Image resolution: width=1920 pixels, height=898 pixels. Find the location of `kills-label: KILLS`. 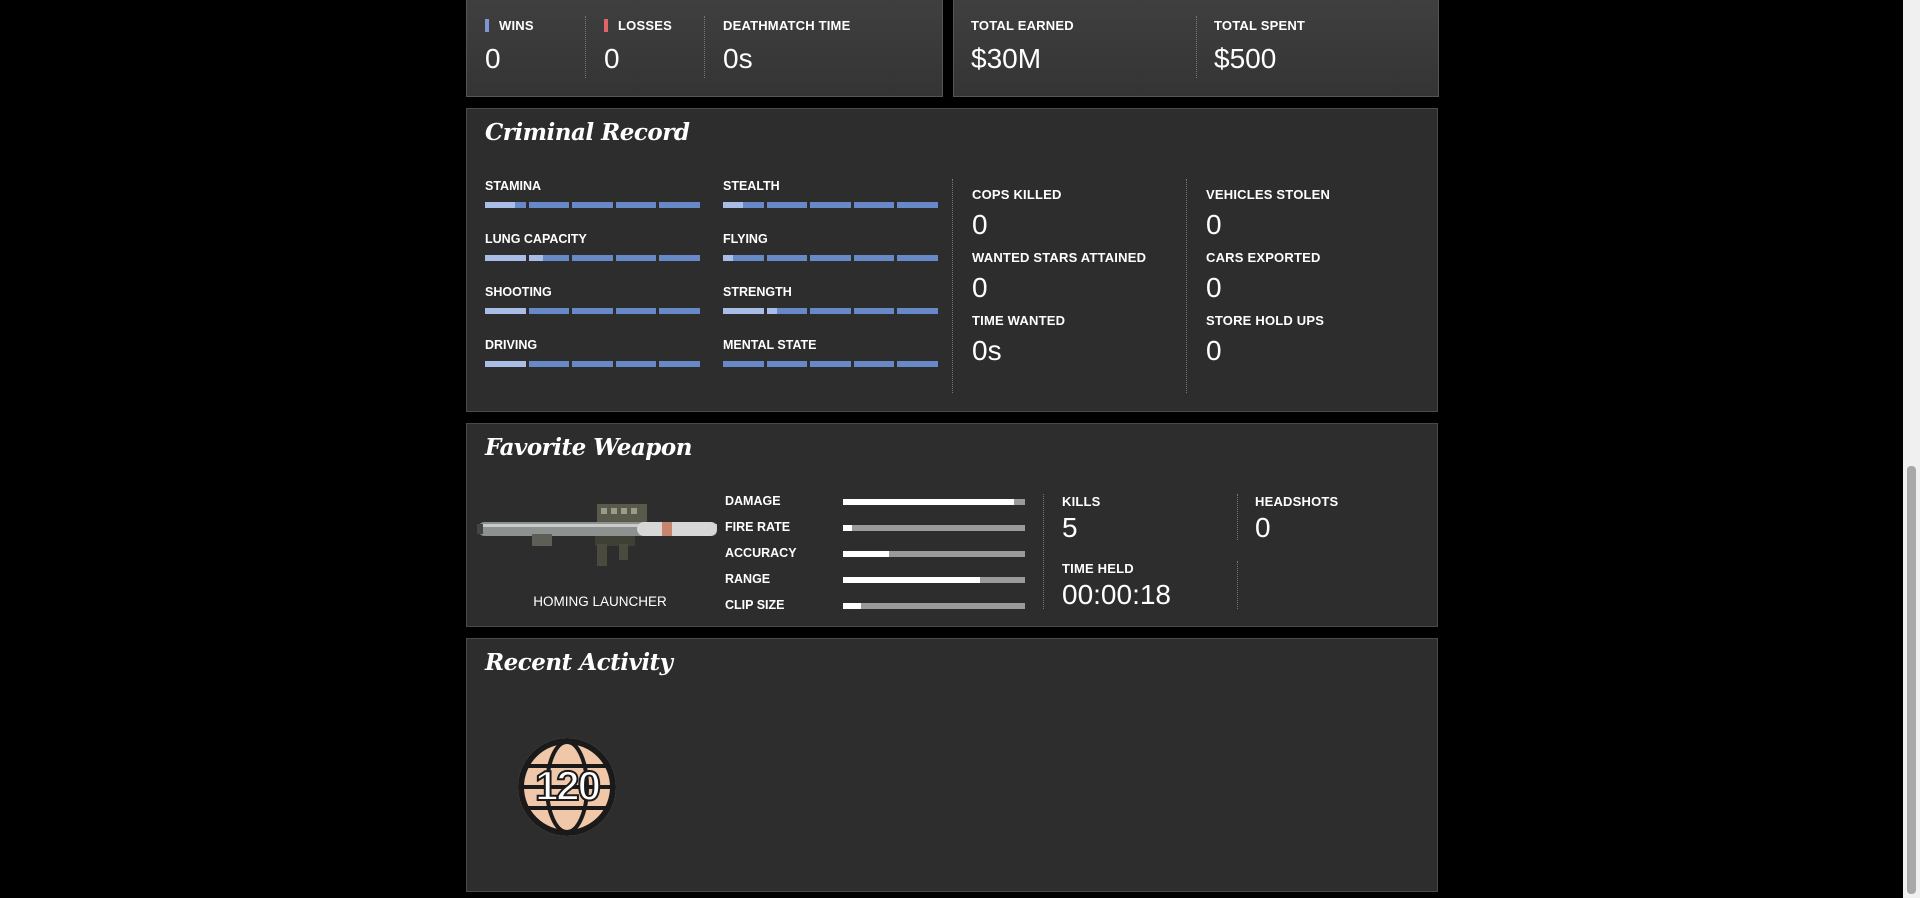

kills-label: KILLS is located at coordinates (1081, 501).